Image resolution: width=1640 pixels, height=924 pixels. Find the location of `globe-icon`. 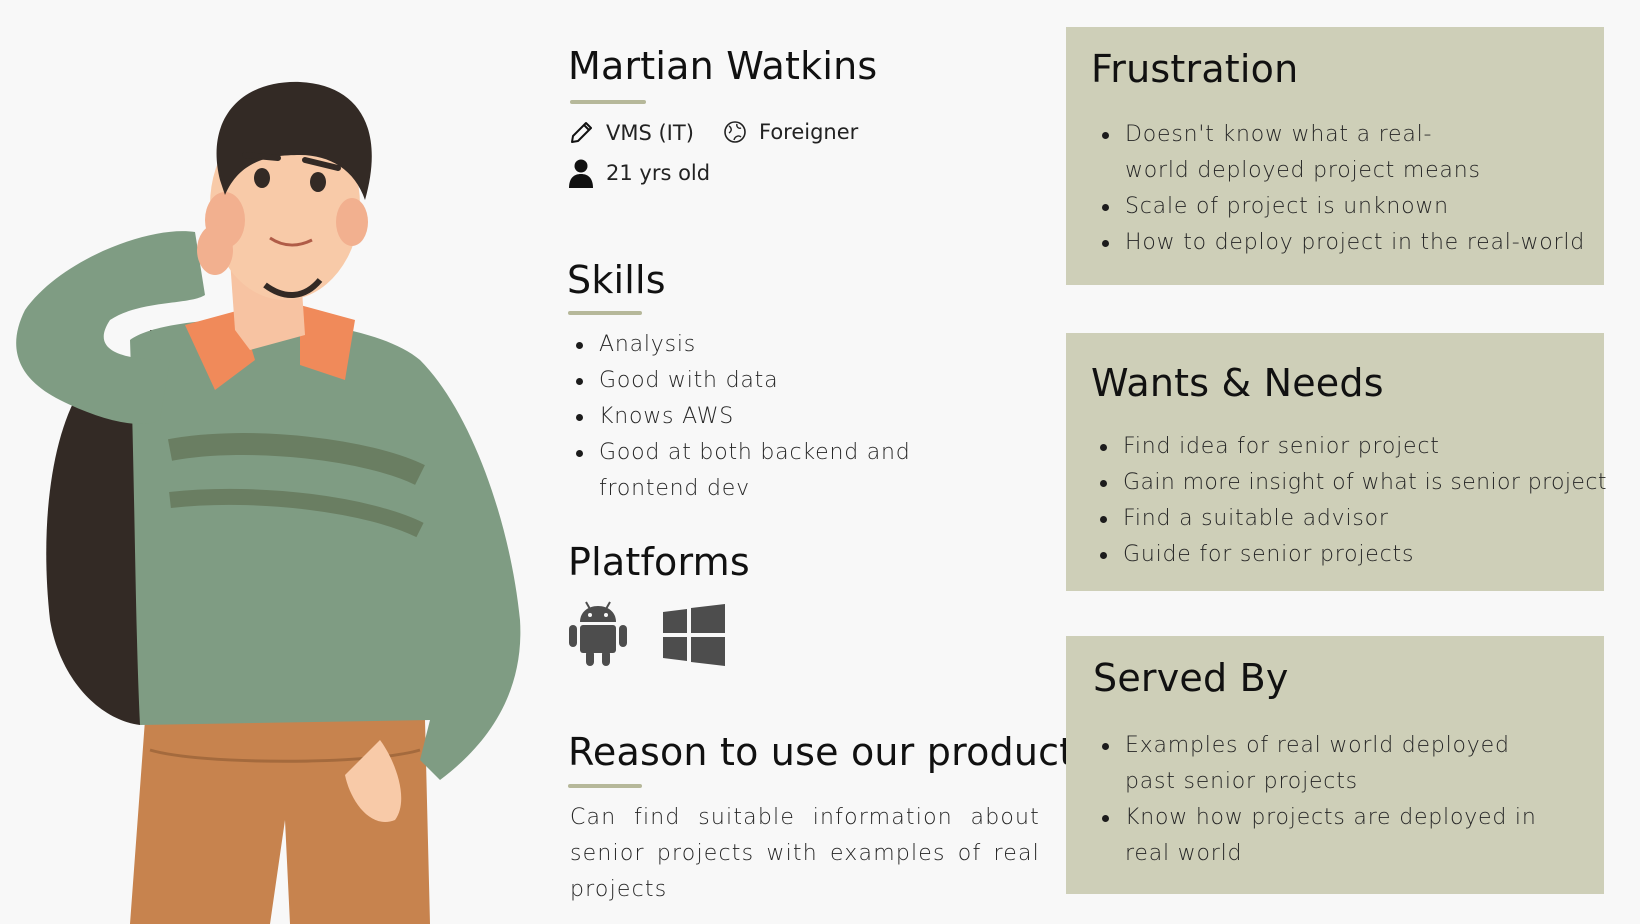

globe-icon is located at coordinates (735, 132).